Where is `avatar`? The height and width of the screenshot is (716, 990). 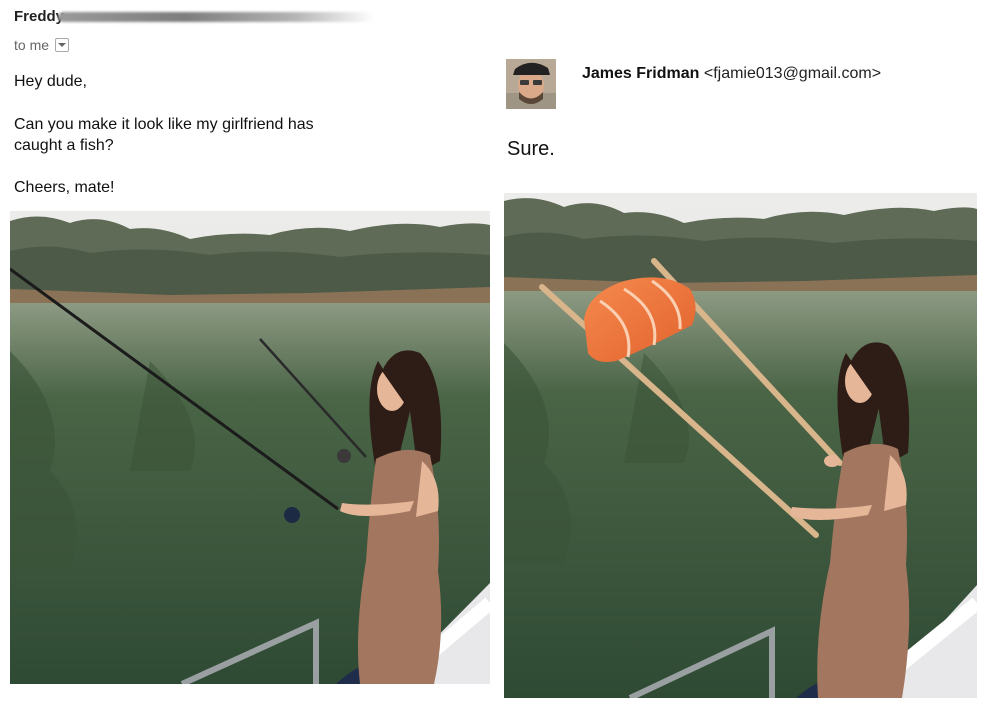
avatar is located at coordinates (531, 84).